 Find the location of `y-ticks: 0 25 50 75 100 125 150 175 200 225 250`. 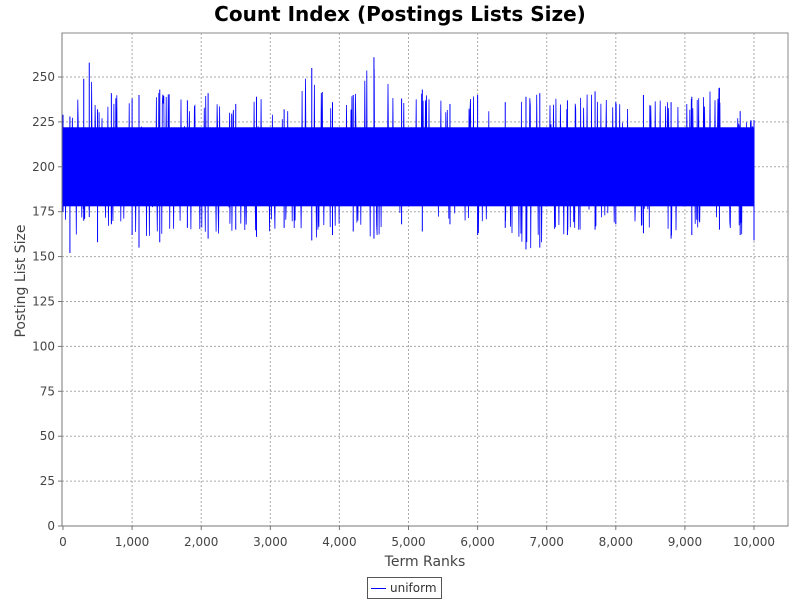

y-ticks: 0 25 50 75 100 125 150 175 200 225 250 is located at coordinates (47, 301).